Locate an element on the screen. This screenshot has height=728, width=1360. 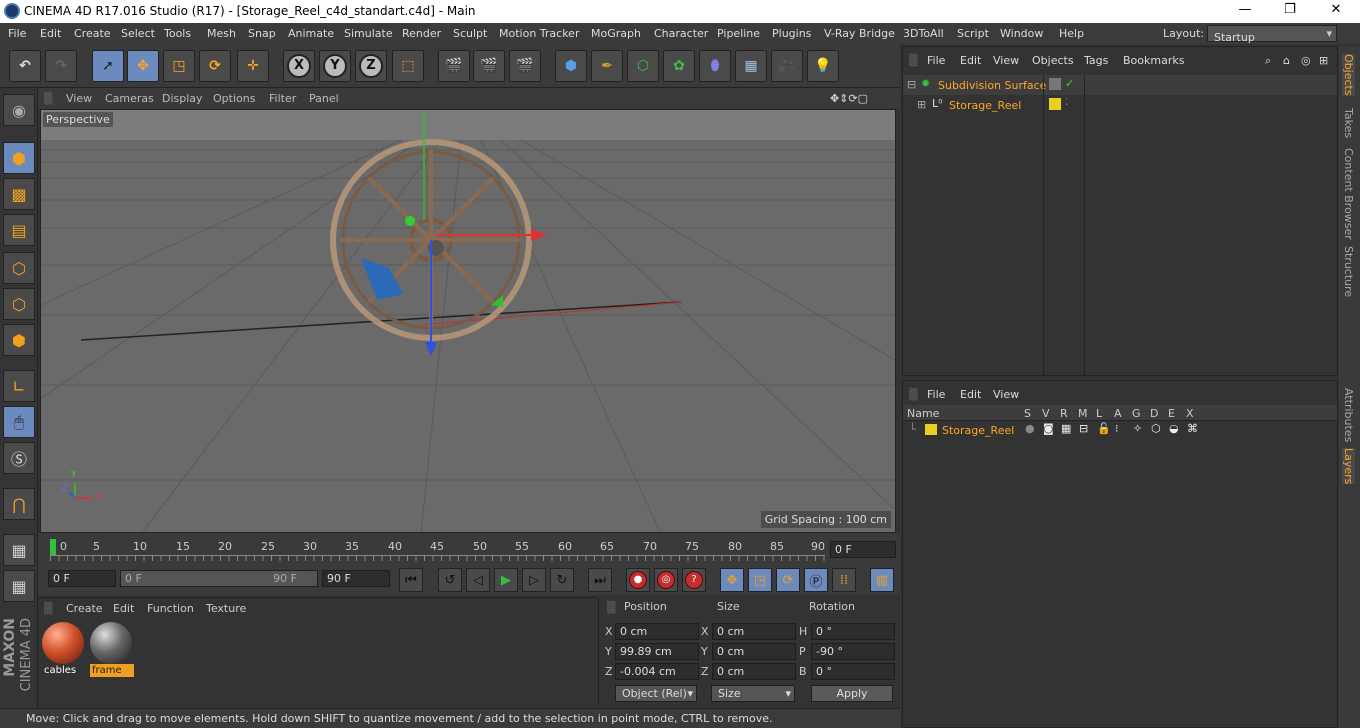
transform-tool-button: ✛ is located at coordinates (253, 66).